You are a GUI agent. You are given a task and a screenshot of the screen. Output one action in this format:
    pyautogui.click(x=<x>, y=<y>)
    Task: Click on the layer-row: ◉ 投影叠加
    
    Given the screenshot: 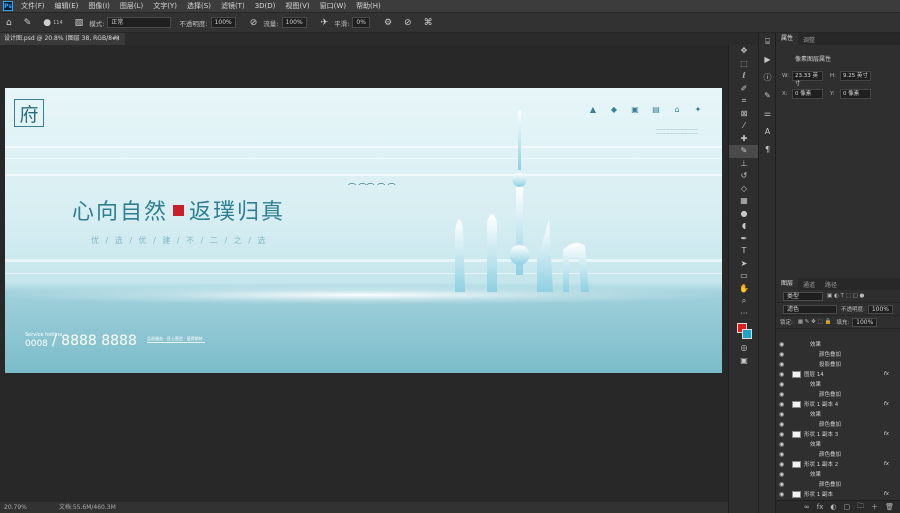 What is the action you would take?
    pyautogui.click(x=838, y=364)
    